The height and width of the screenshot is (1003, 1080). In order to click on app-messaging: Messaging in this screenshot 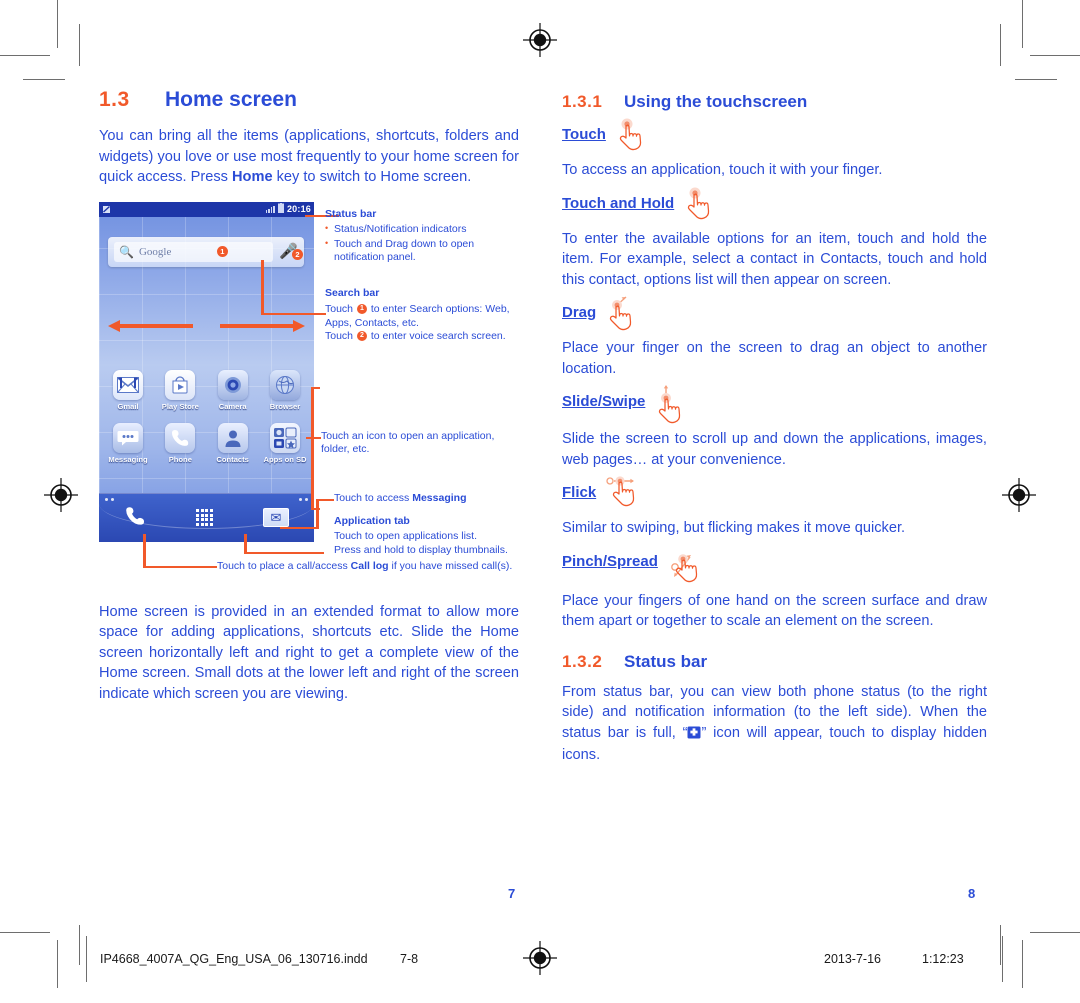, I will do `click(128, 443)`.